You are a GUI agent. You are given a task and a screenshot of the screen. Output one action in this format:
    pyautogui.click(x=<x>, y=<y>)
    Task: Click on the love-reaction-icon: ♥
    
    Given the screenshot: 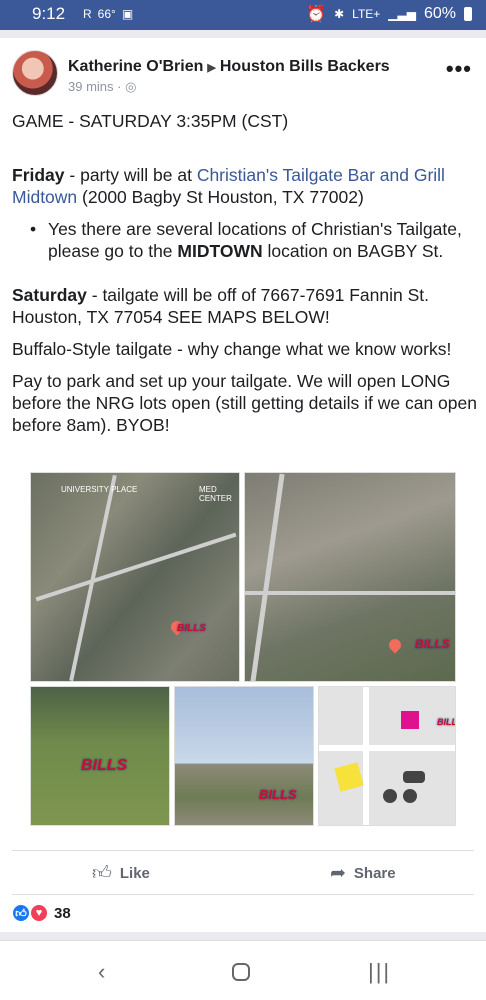 What is the action you would take?
    pyautogui.click(x=39, y=913)
    